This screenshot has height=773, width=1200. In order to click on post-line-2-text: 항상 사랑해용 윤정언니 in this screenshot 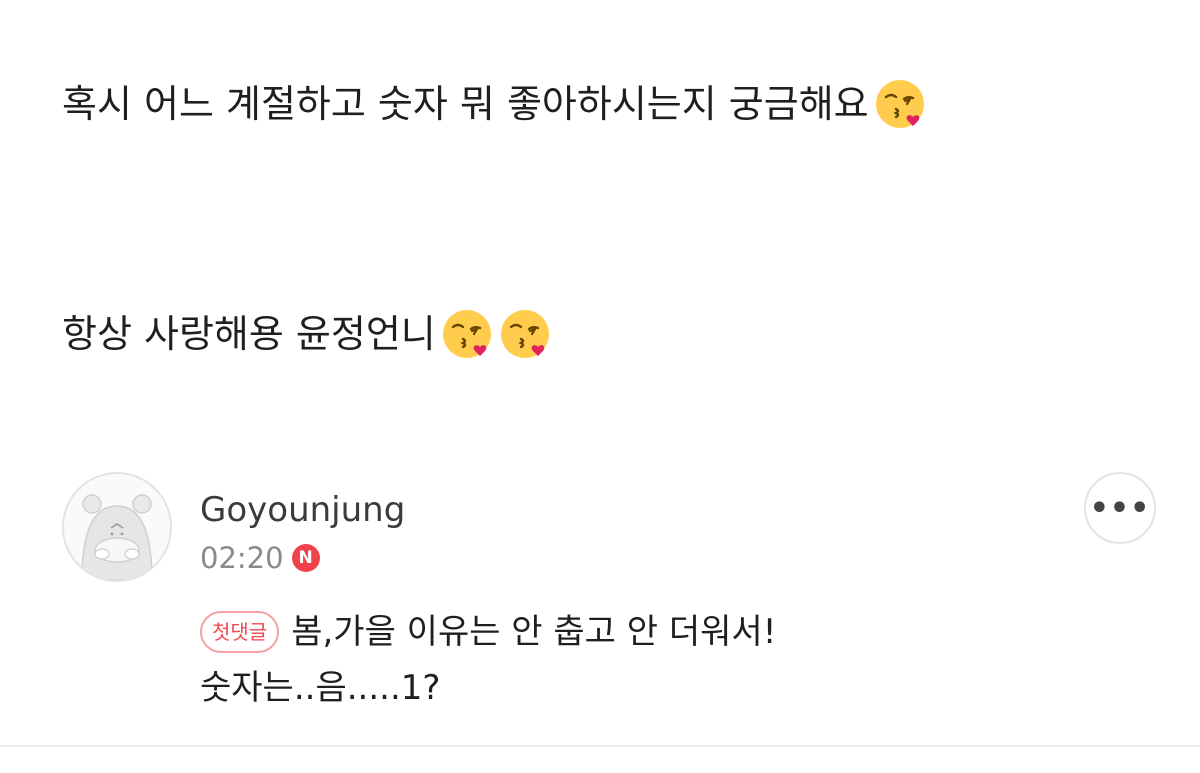, I will do `click(249, 334)`.